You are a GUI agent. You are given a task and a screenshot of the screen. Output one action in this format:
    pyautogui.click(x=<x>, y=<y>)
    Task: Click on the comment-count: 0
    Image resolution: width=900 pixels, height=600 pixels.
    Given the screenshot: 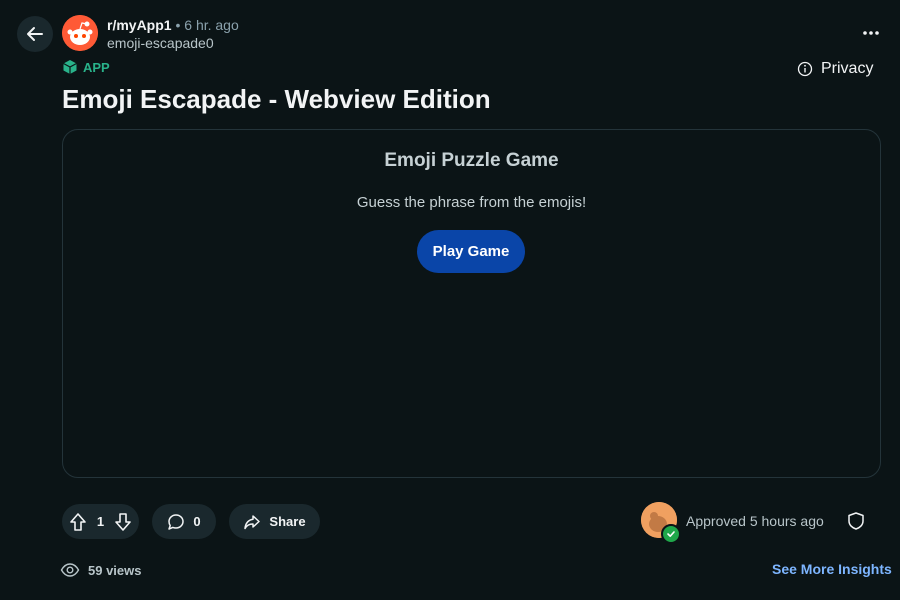 What is the action you would take?
    pyautogui.click(x=197, y=521)
    